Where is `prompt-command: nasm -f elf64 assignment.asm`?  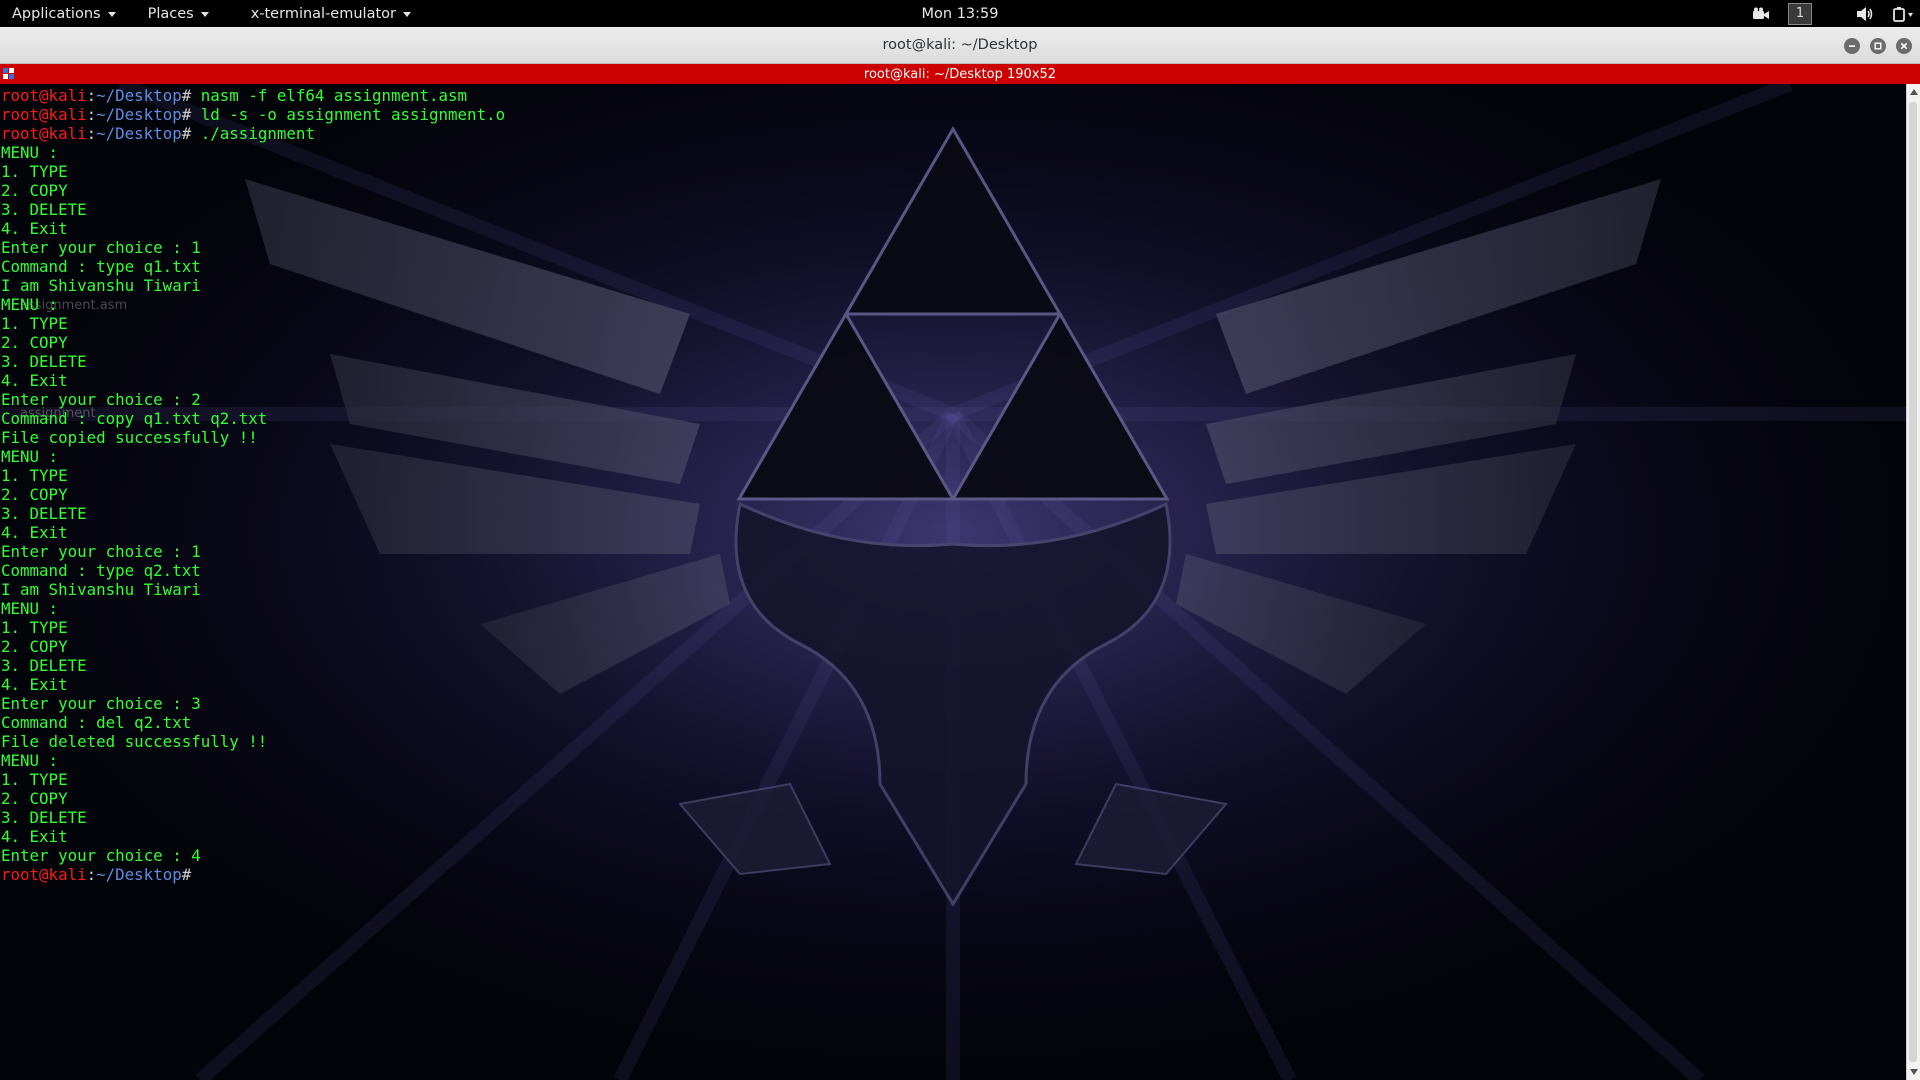 prompt-command: nasm -f elf64 assignment.asm is located at coordinates (329, 95).